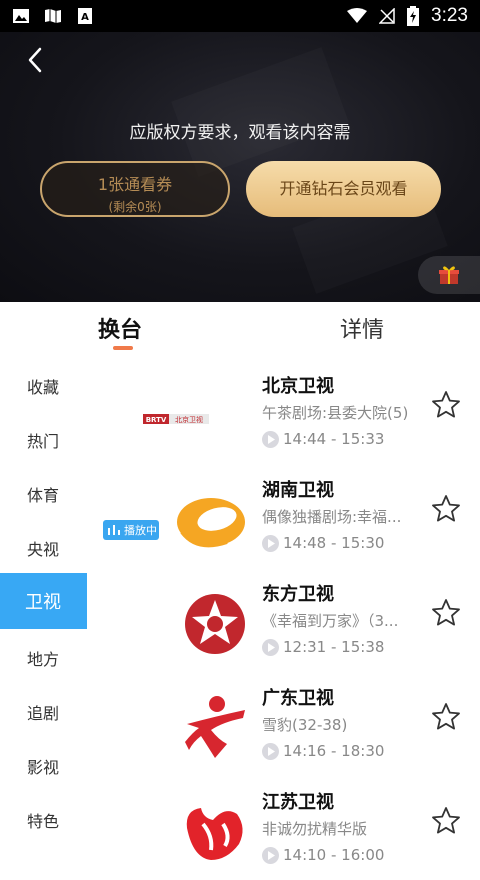 The height and width of the screenshot is (880, 480). What do you see at coordinates (298, 490) in the screenshot?
I see `channel-name: 湖南卫视` at bounding box center [298, 490].